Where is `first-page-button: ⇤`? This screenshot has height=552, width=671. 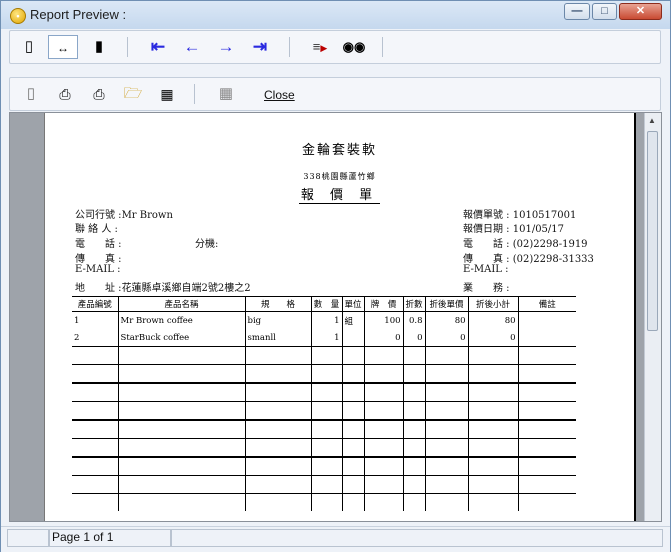 first-page-button: ⇤ is located at coordinates (158, 47).